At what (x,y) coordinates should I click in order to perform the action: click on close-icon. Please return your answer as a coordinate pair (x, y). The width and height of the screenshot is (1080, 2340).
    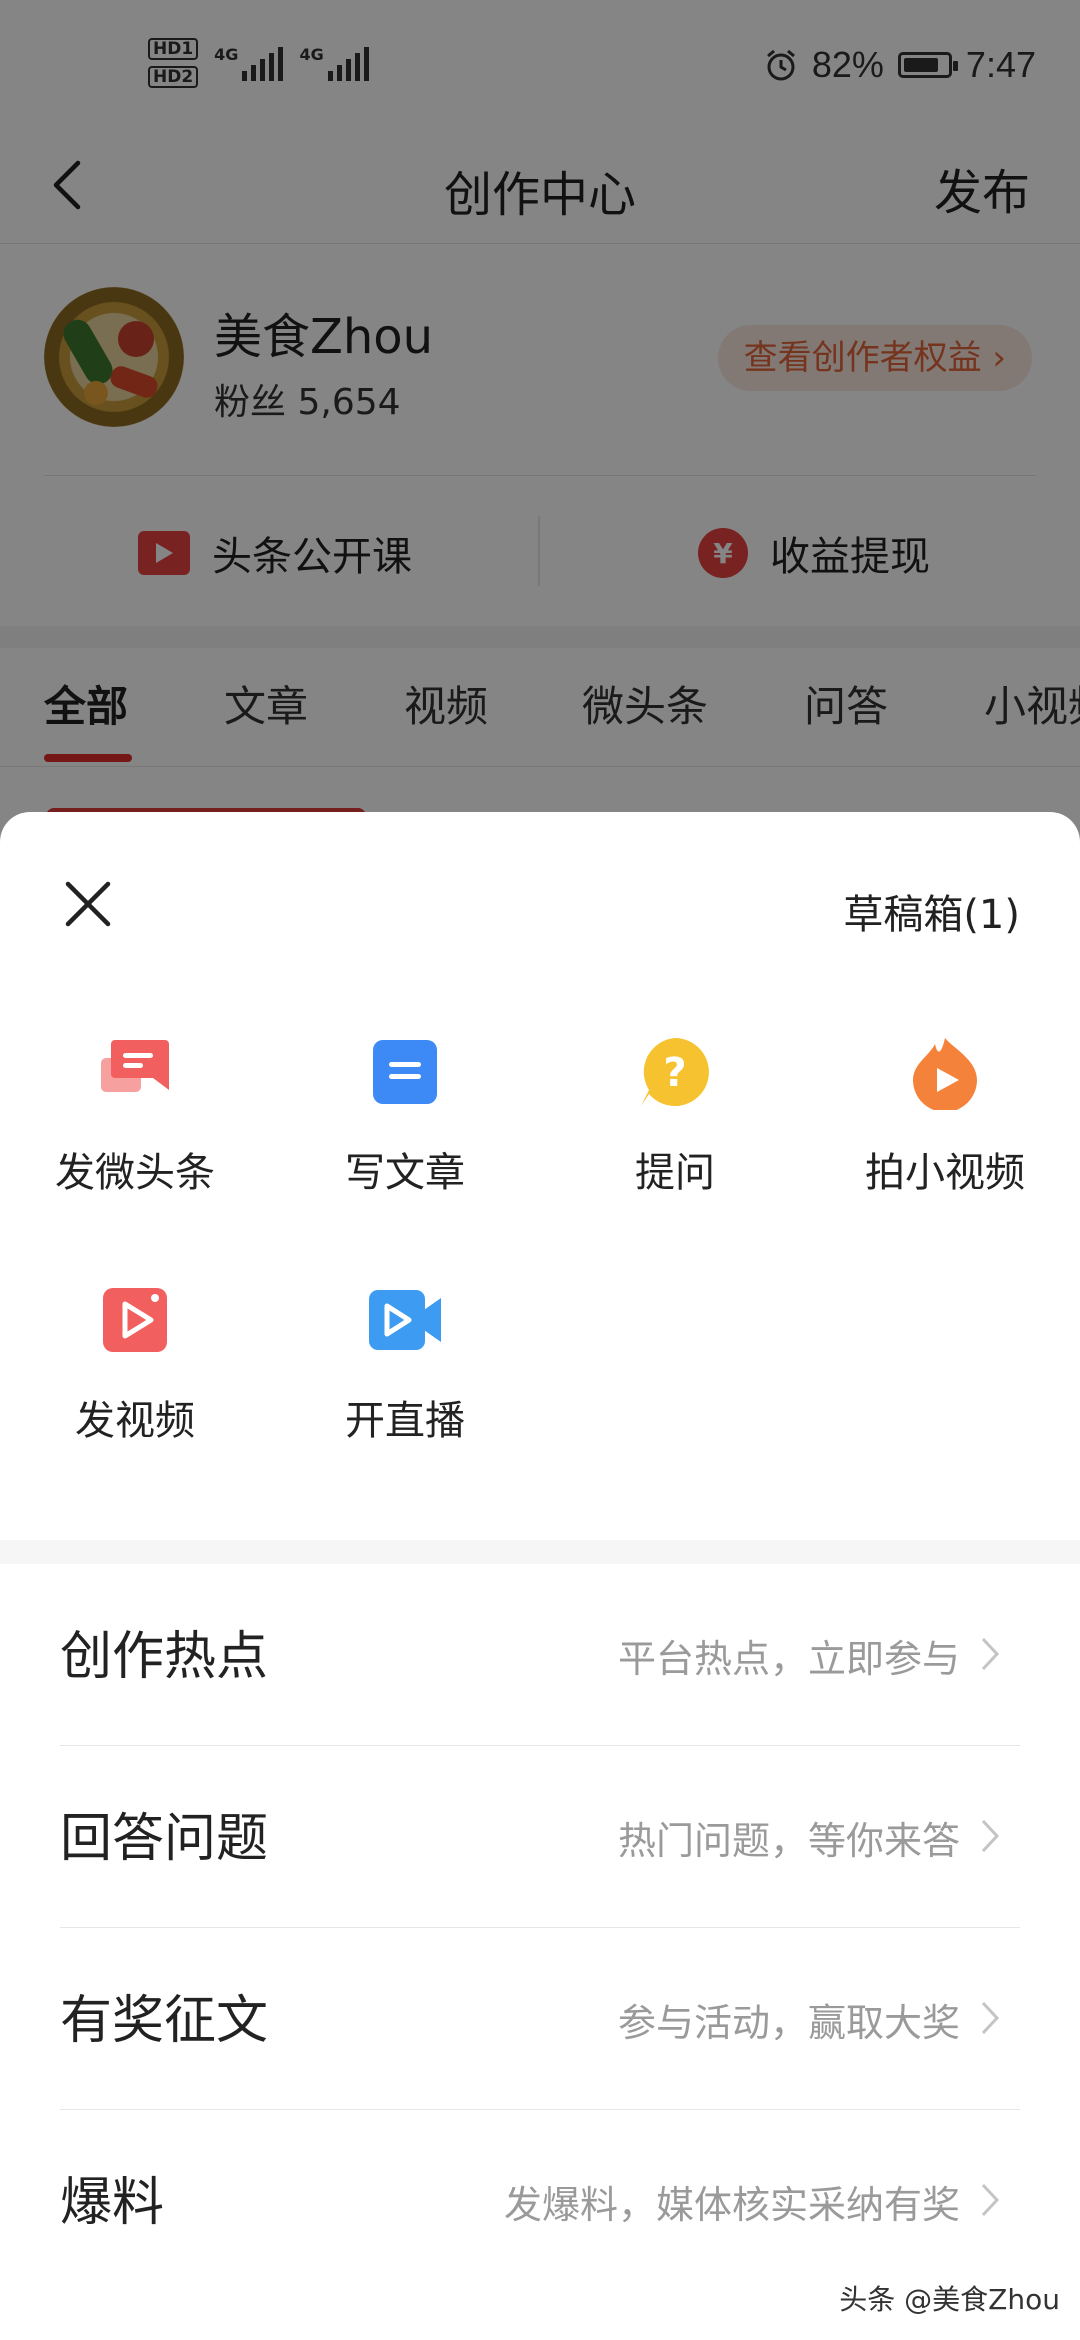
    Looking at the image, I should click on (88, 904).